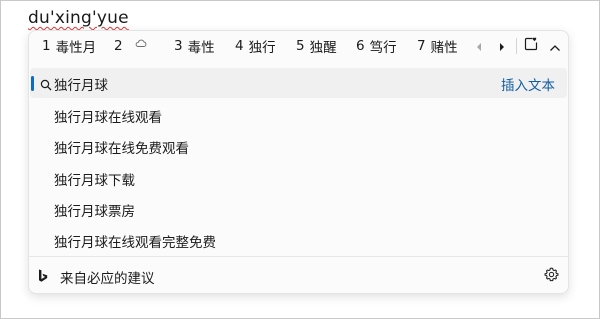 The width and height of the screenshot is (600, 319). Describe the element at coordinates (444, 48) in the screenshot. I see `candidate-text: 赌性` at that location.